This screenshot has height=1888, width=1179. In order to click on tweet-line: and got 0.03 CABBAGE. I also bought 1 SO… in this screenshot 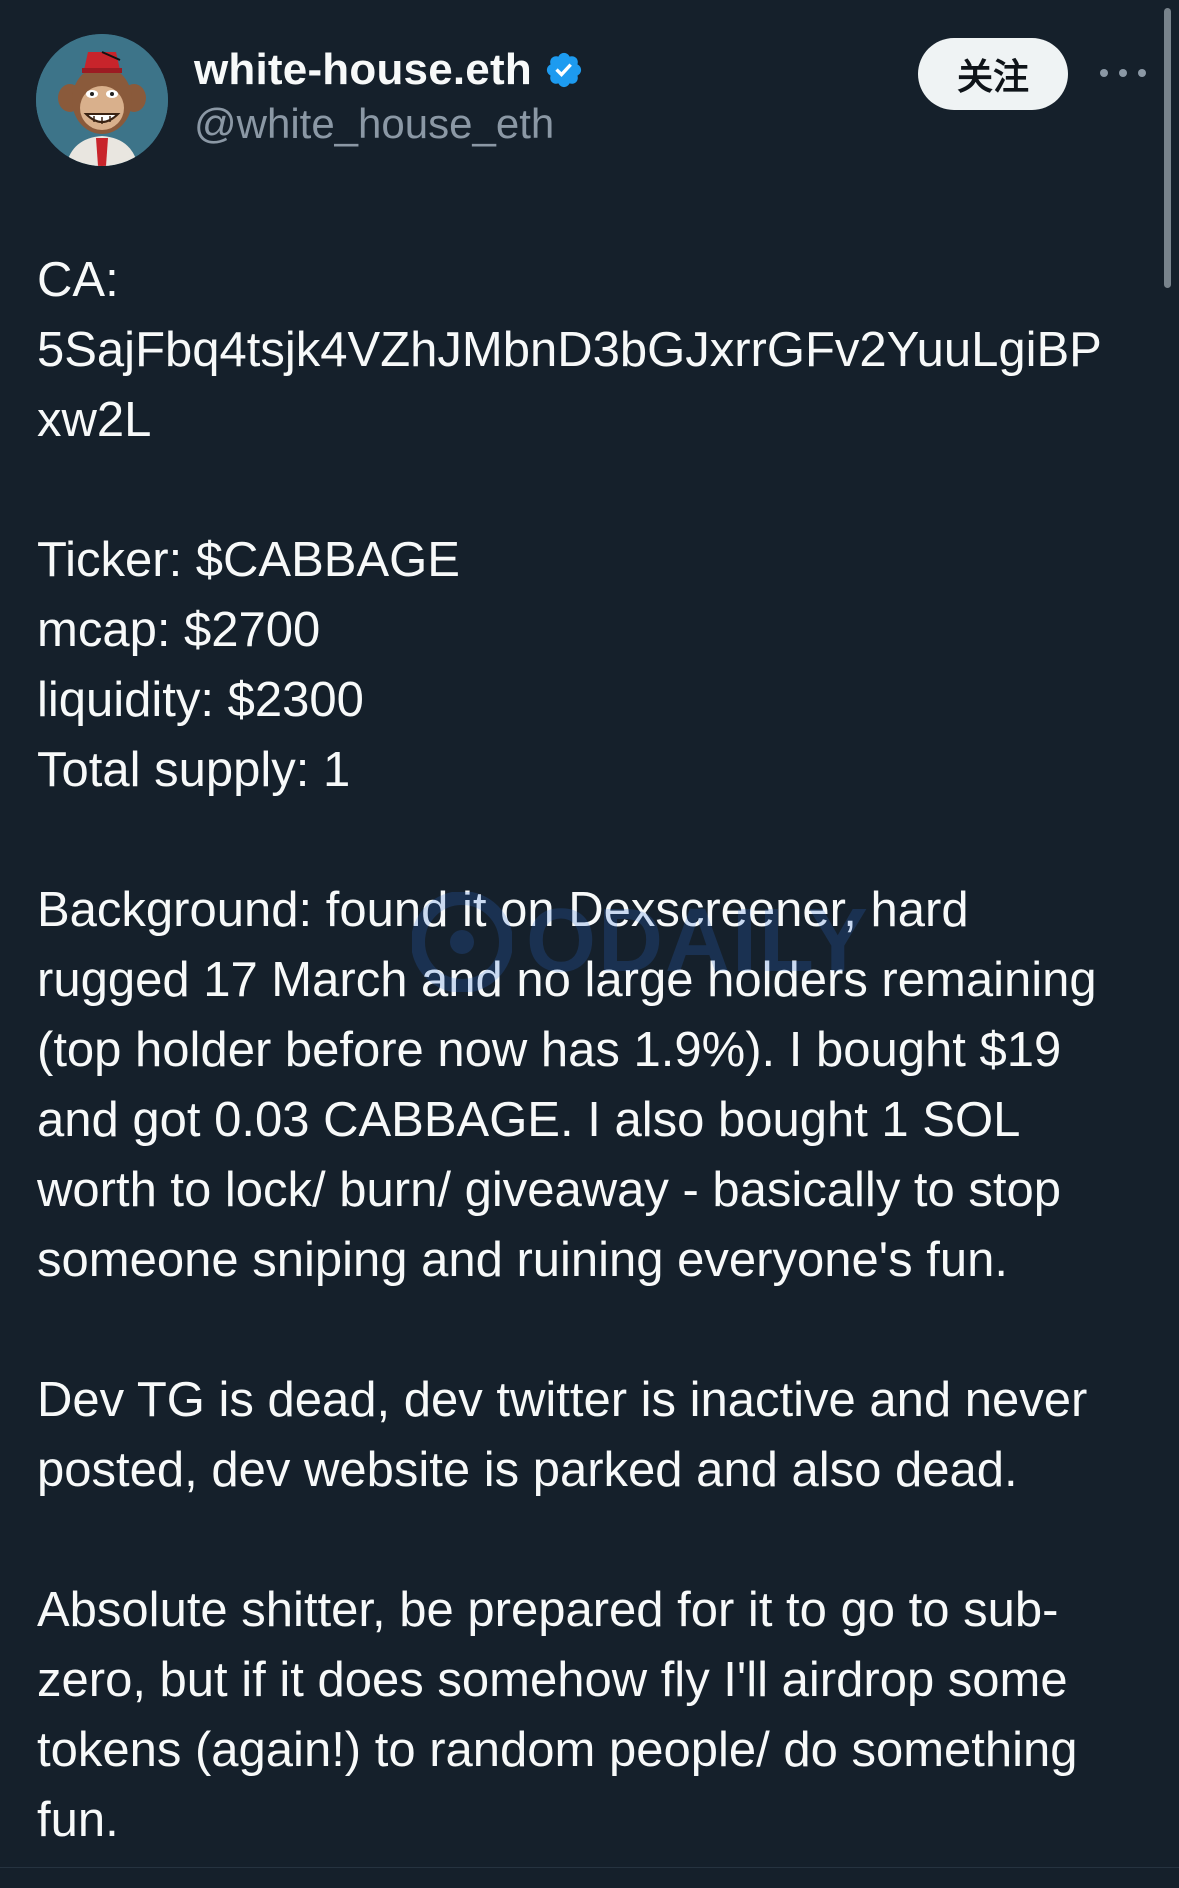, I will do `click(529, 1120)`.